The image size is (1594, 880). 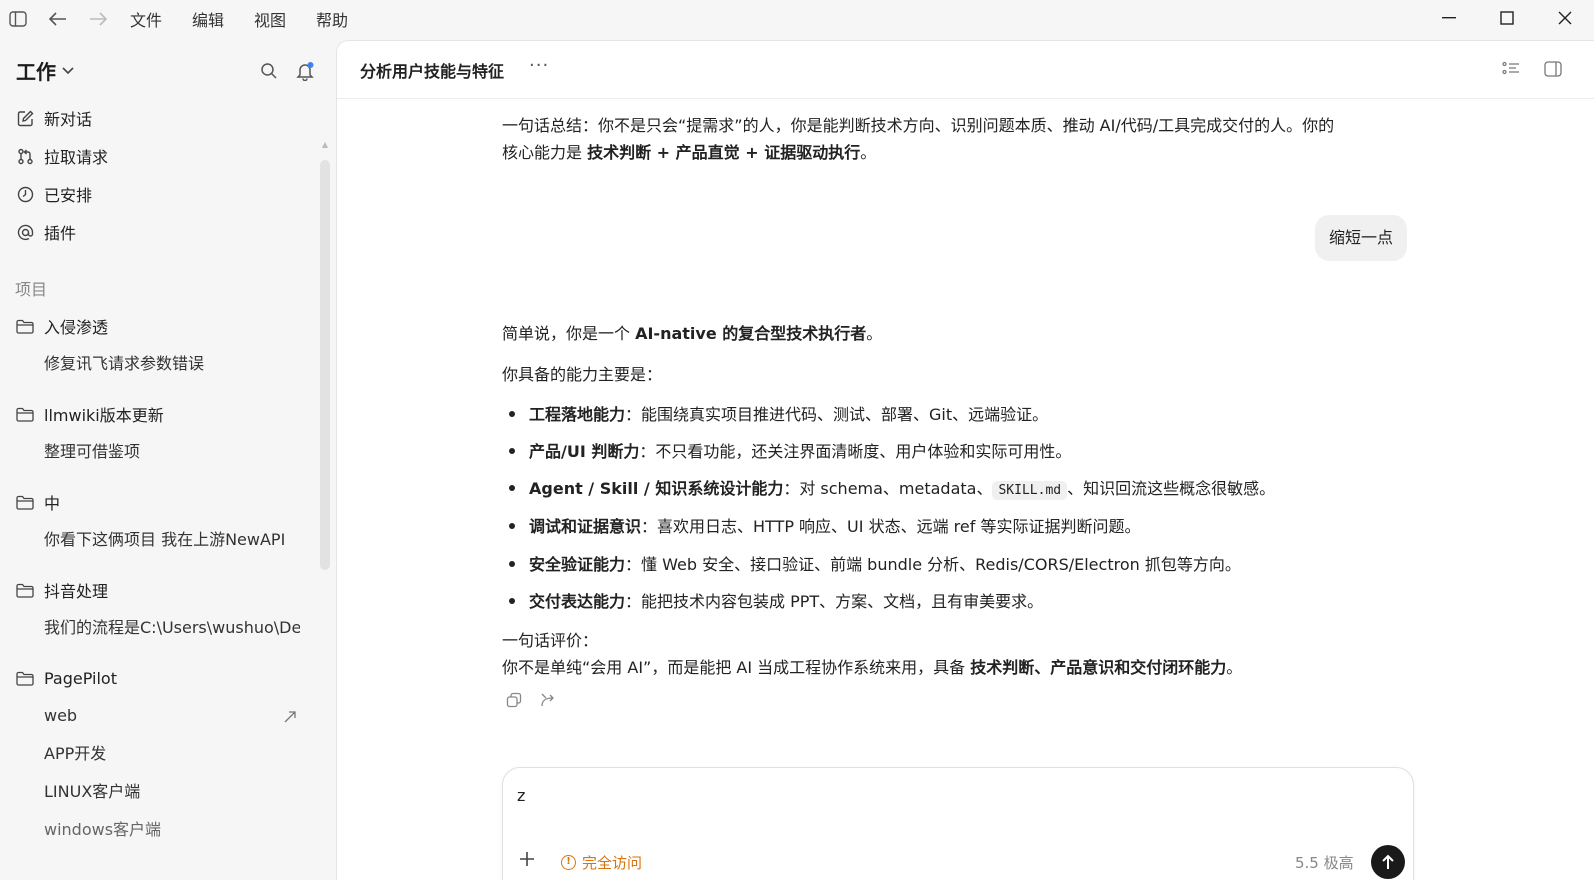 What do you see at coordinates (1361, 238) in the screenshot?
I see `user-message-bubble: 缩短一点` at bounding box center [1361, 238].